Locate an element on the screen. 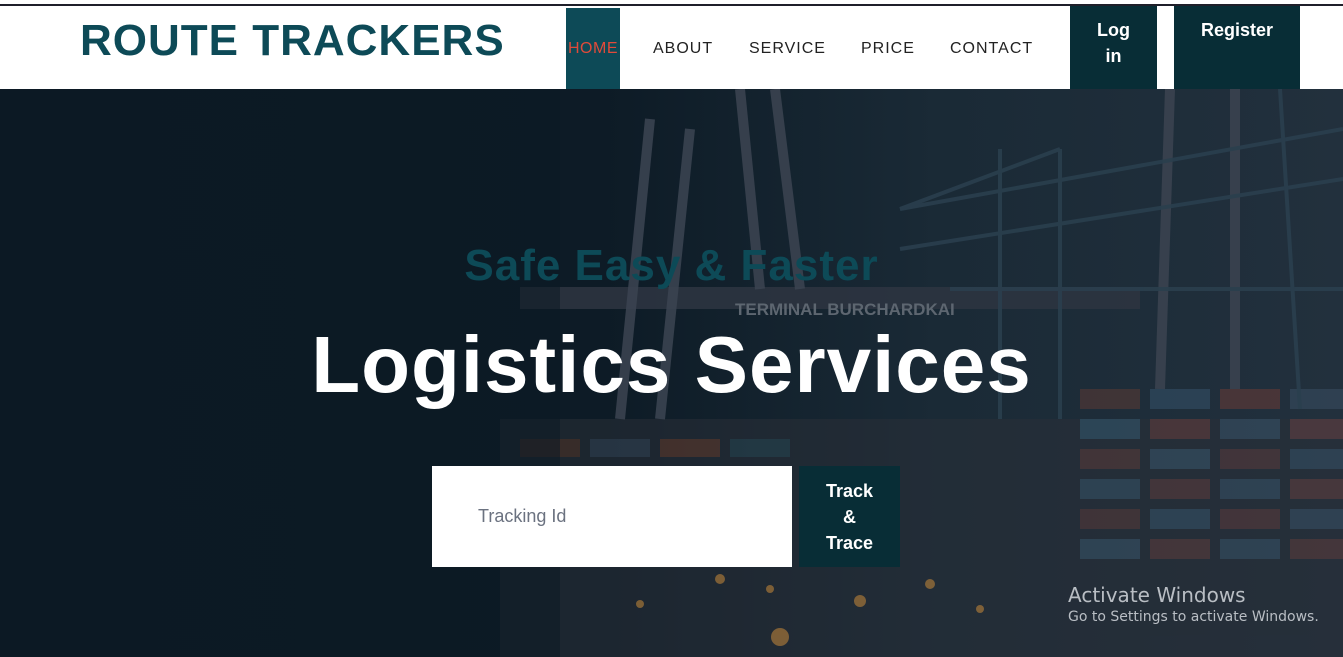  track-label-line2: & is located at coordinates (849, 517).